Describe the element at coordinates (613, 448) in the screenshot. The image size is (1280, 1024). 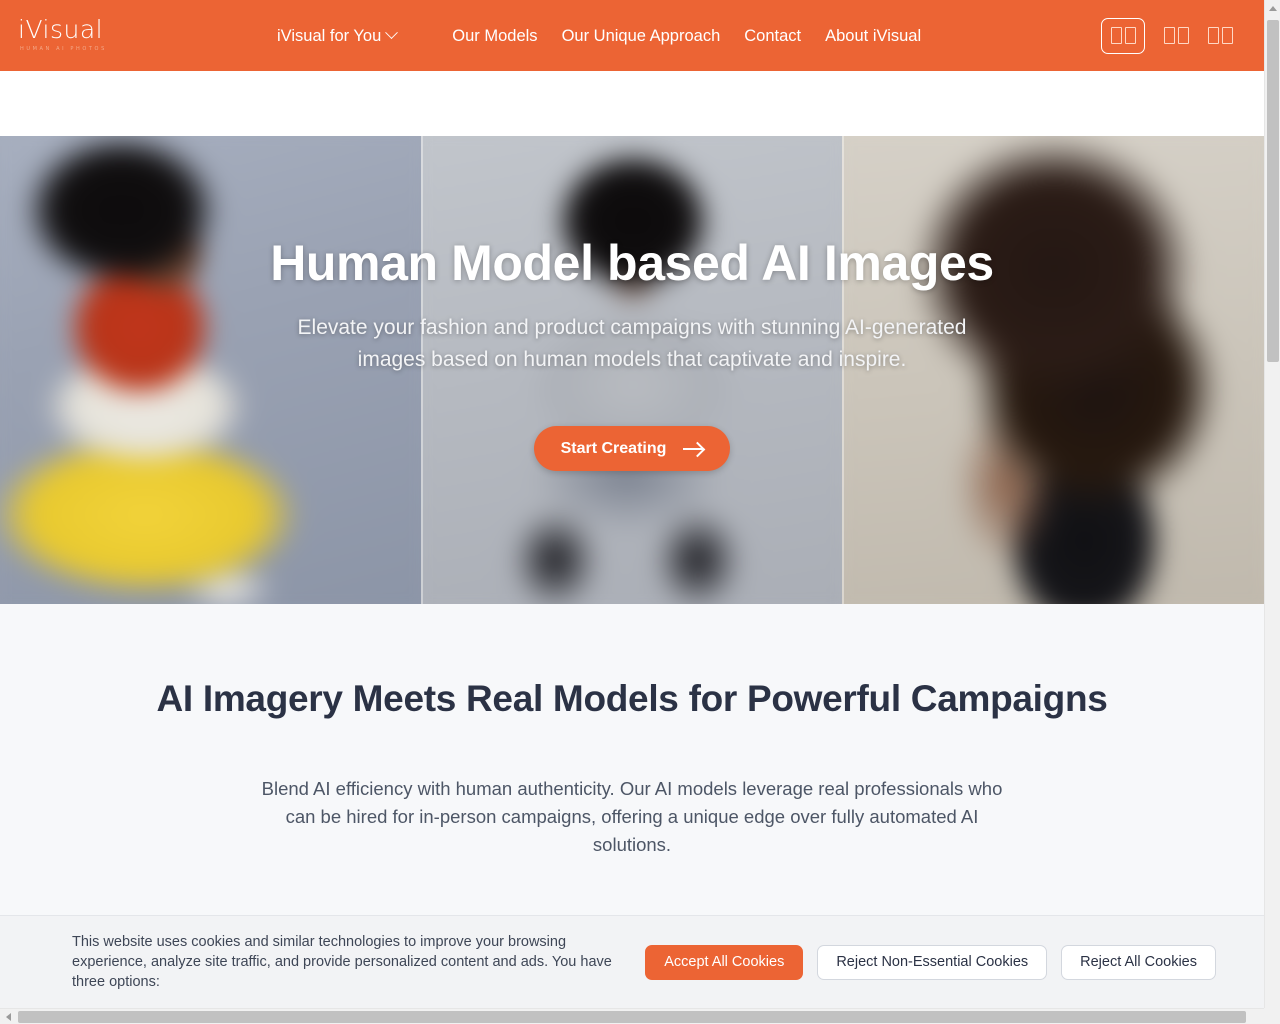
I see `start-creating-label: Start Creating` at that location.